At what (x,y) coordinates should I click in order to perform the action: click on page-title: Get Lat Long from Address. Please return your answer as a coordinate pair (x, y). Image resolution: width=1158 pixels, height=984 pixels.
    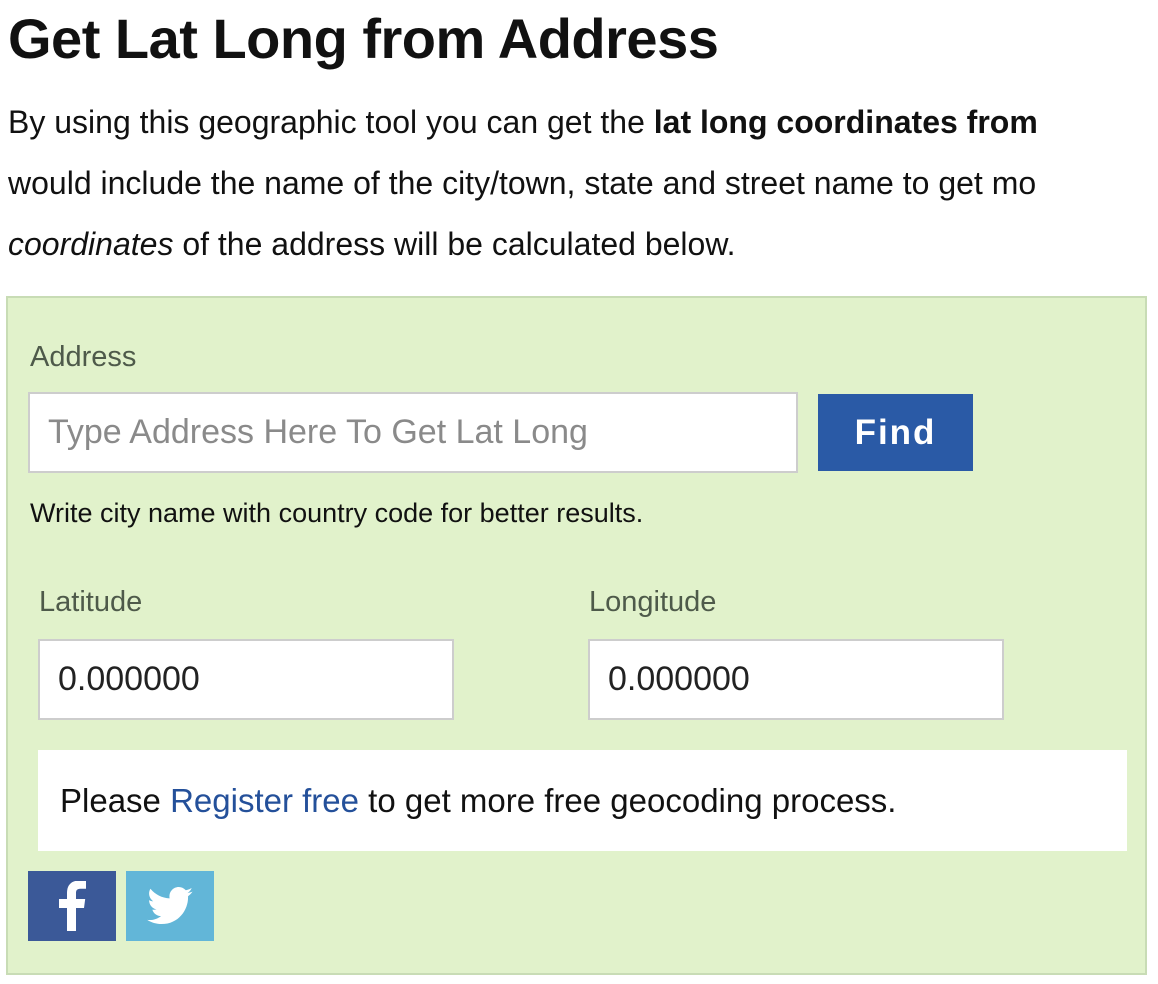
    Looking at the image, I should click on (363, 38).